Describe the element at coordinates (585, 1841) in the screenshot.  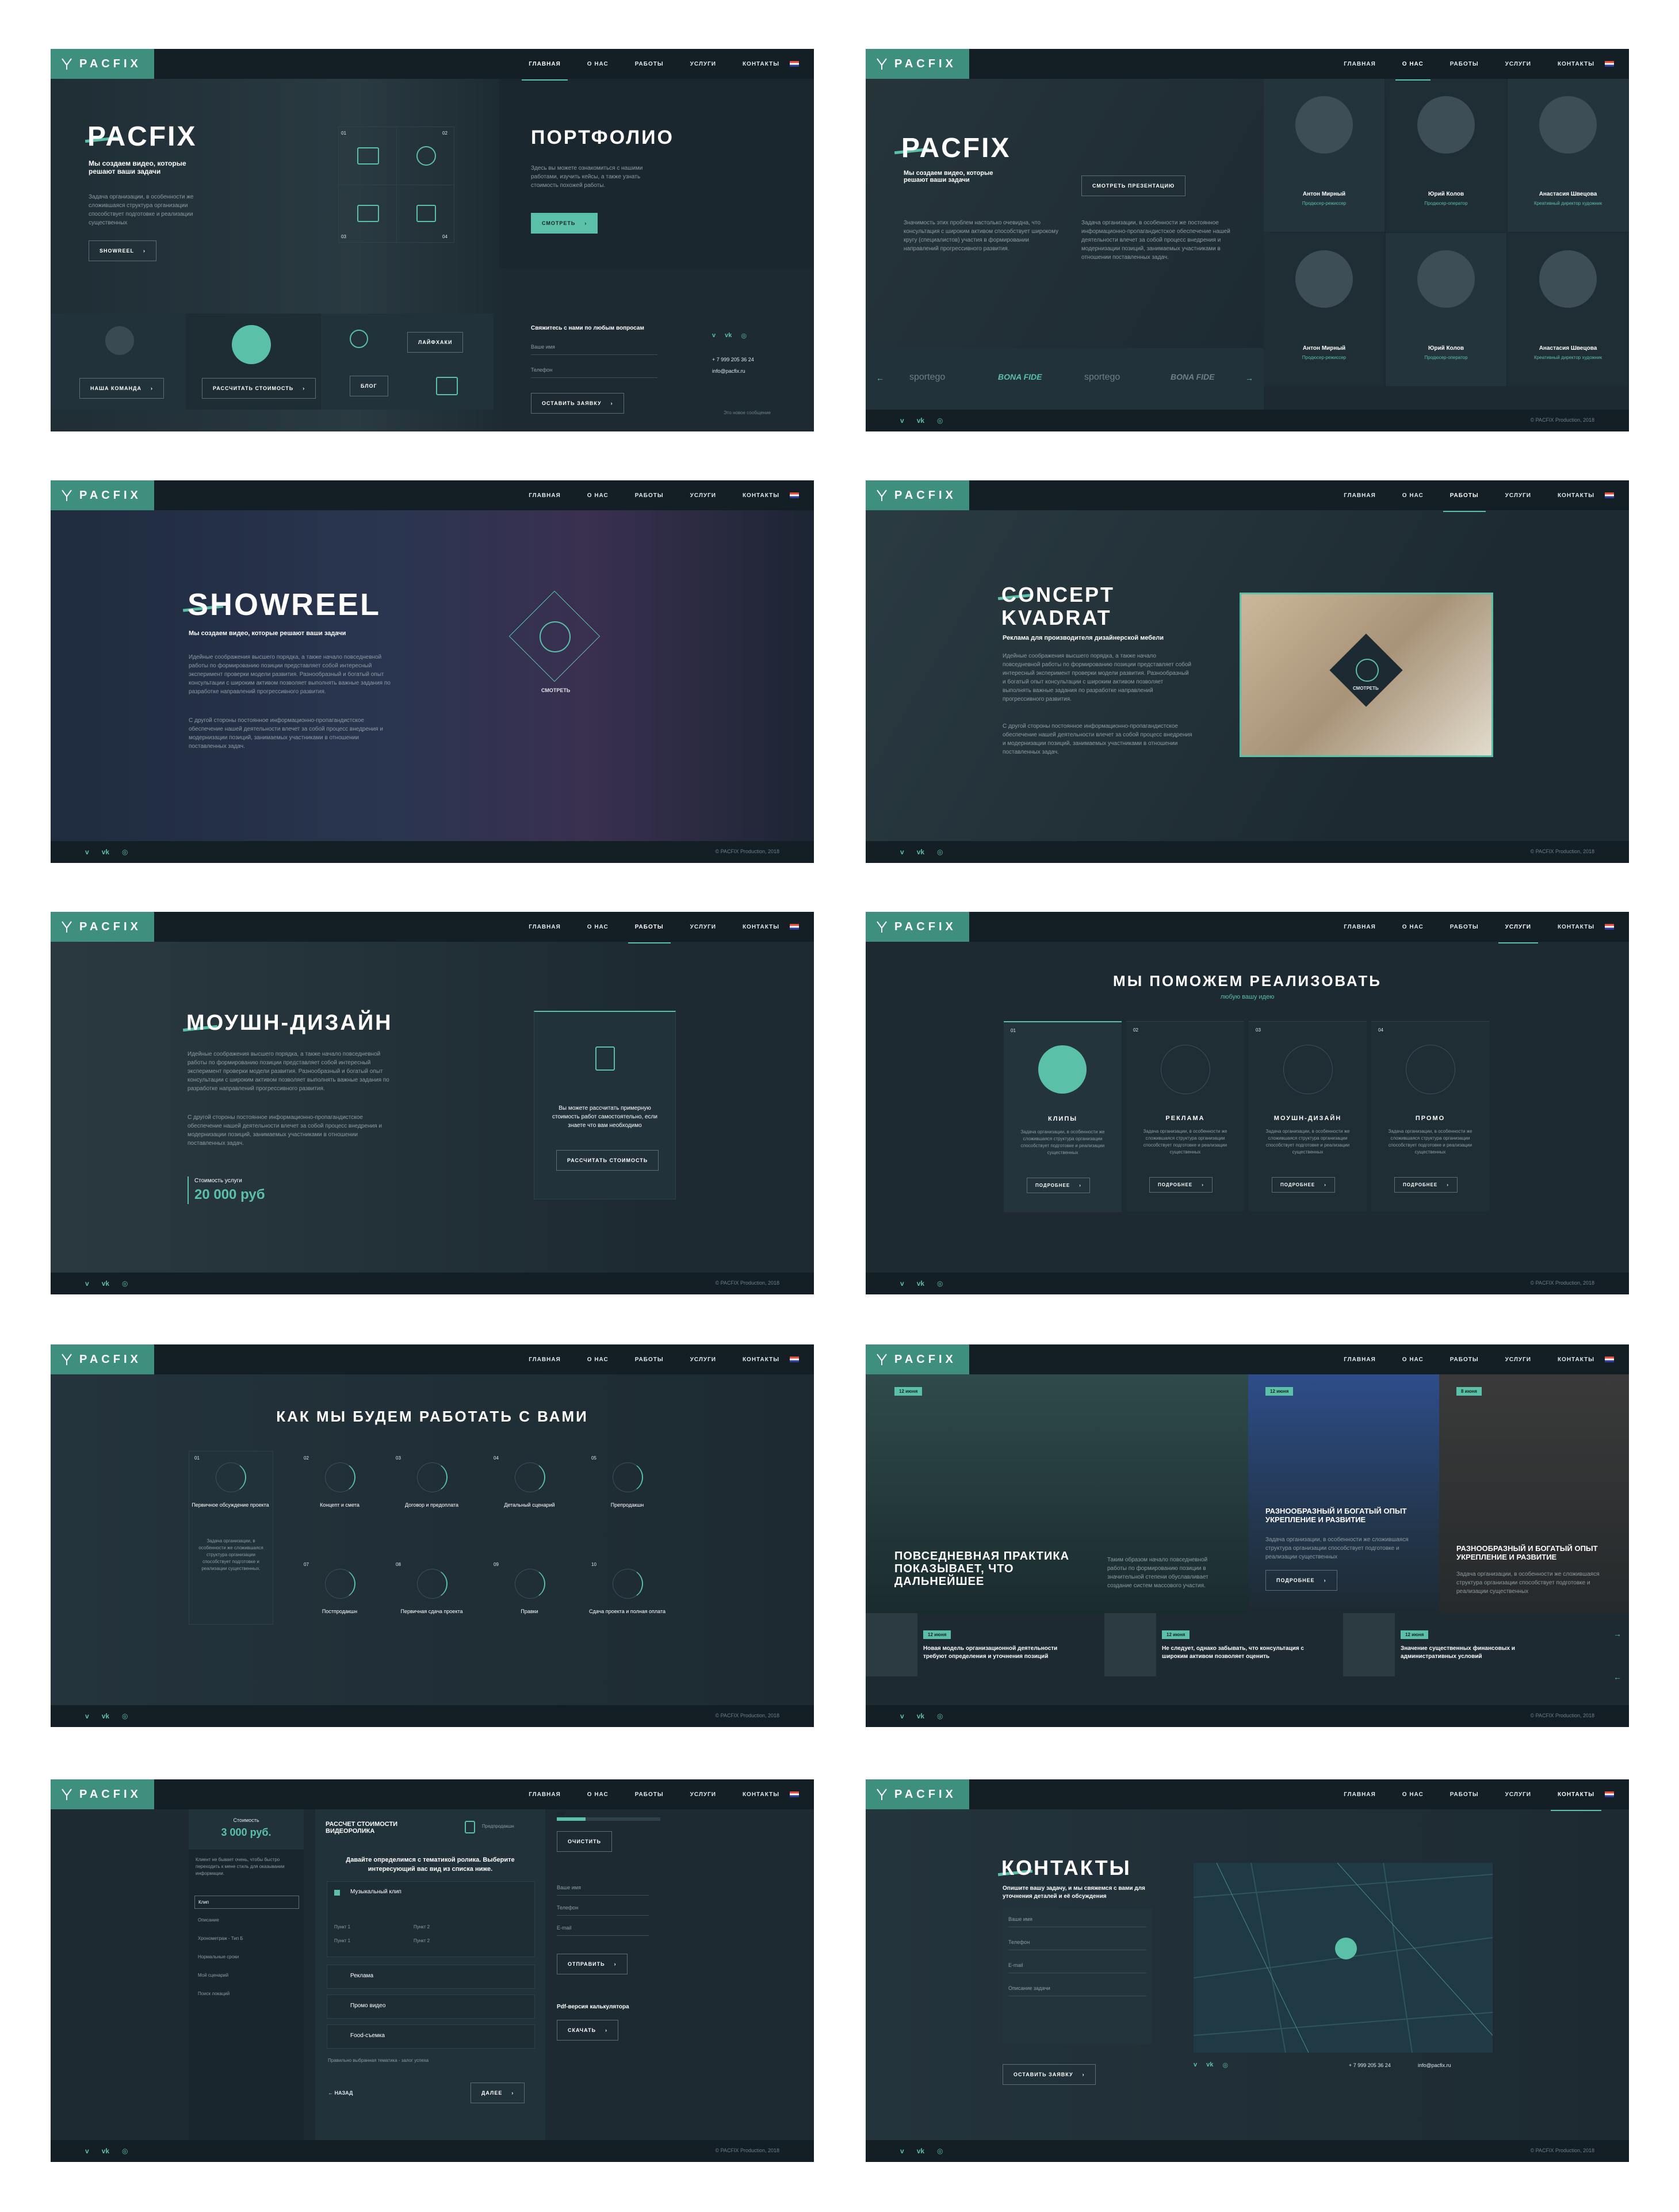
I see `clear-button: ОЧИСТИТЬ` at that location.